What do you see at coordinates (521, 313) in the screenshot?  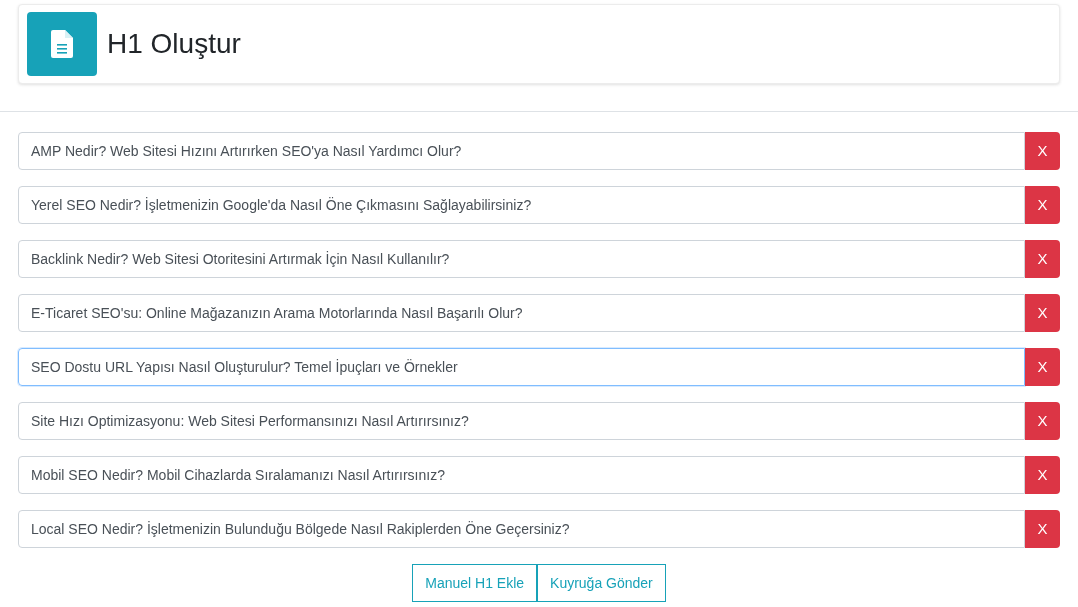 I see `heading-input: E-Ticaret SEO'su: Online Mağazanızın Arama Motorlarında Nasıl Başarılı Olur?` at bounding box center [521, 313].